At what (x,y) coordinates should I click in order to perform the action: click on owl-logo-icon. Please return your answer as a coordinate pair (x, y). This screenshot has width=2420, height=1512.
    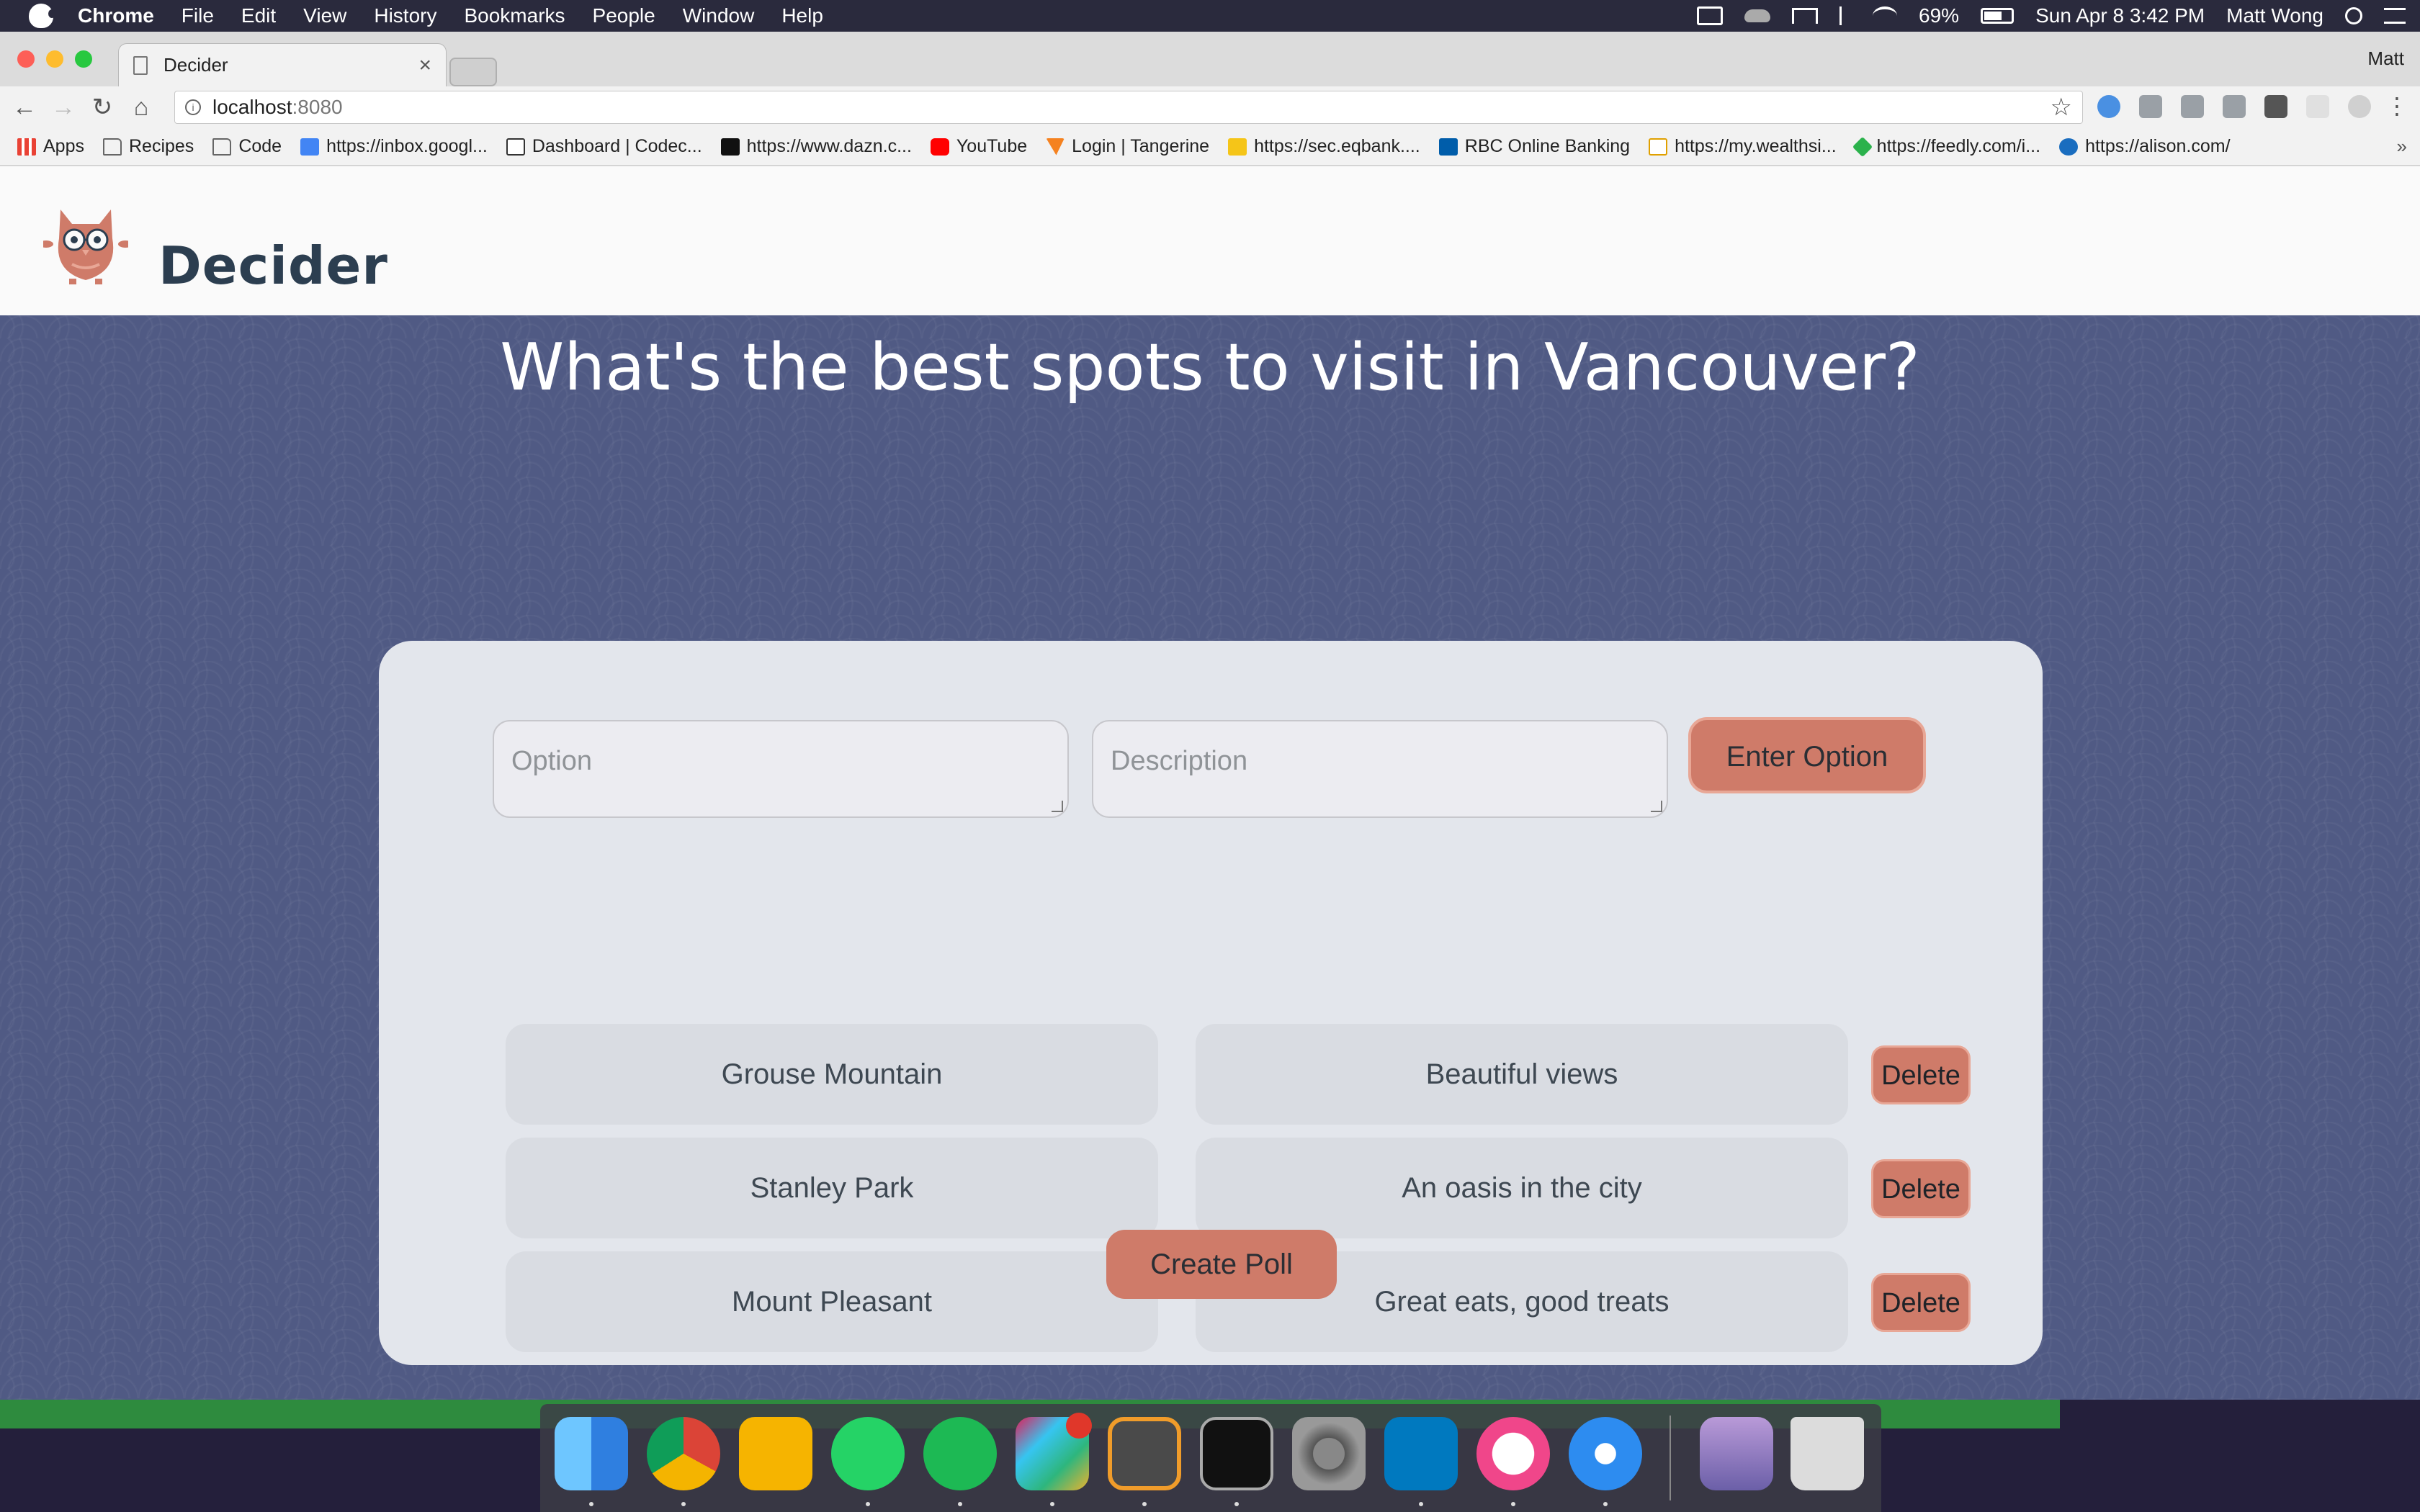
    Looking at the image, I should click on (85, 244).